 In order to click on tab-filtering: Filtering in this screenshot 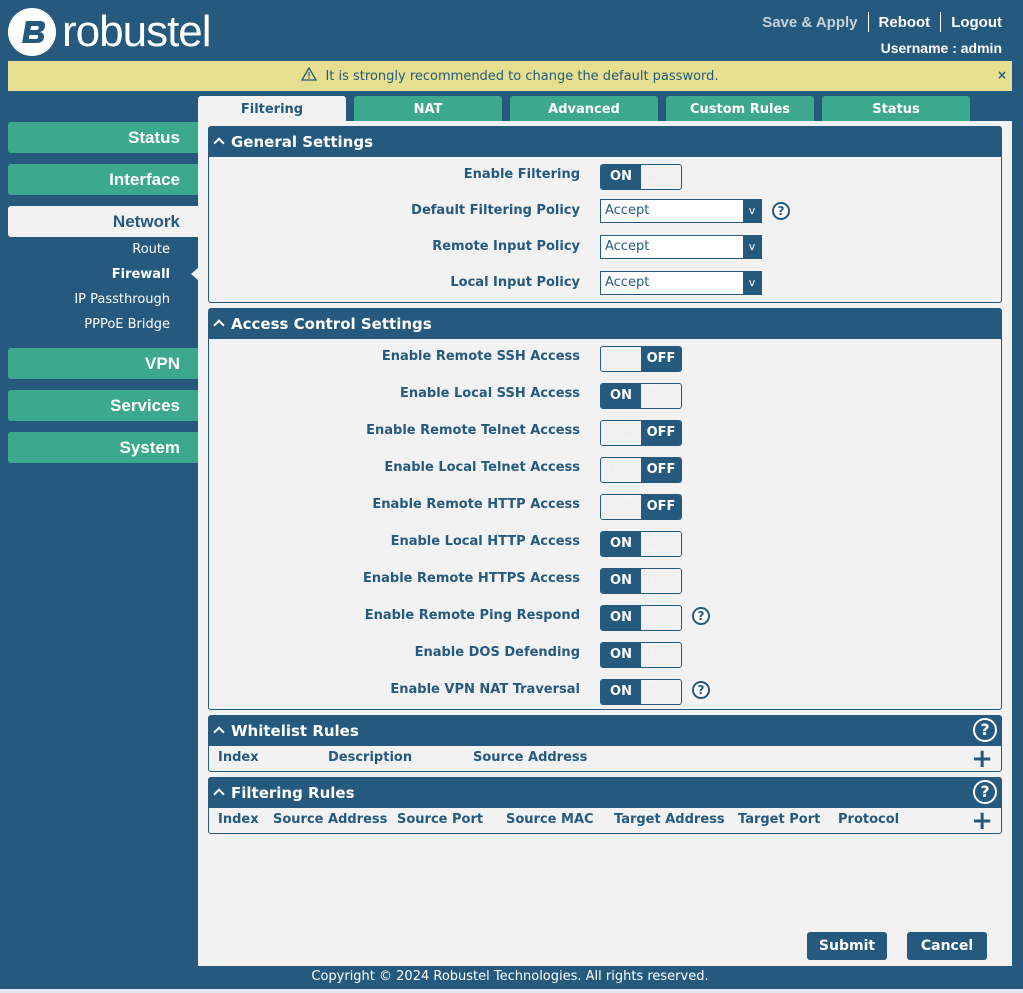, I will do `click(272, 108)`.